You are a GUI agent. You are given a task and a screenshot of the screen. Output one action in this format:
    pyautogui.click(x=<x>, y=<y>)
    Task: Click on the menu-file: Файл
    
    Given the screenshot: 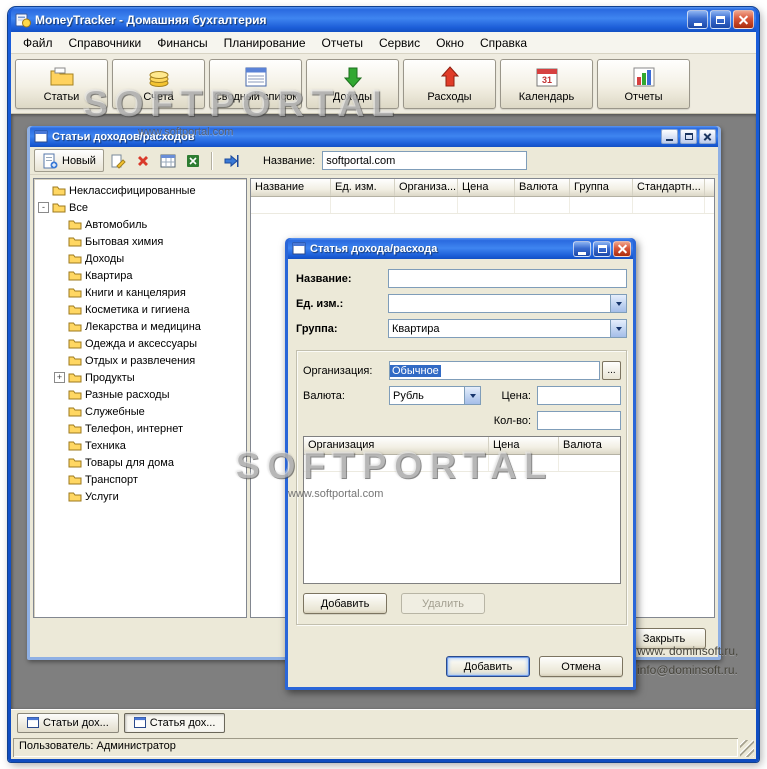 What is the action you would take?
    pyautogui.click(x=38, y=43)
    